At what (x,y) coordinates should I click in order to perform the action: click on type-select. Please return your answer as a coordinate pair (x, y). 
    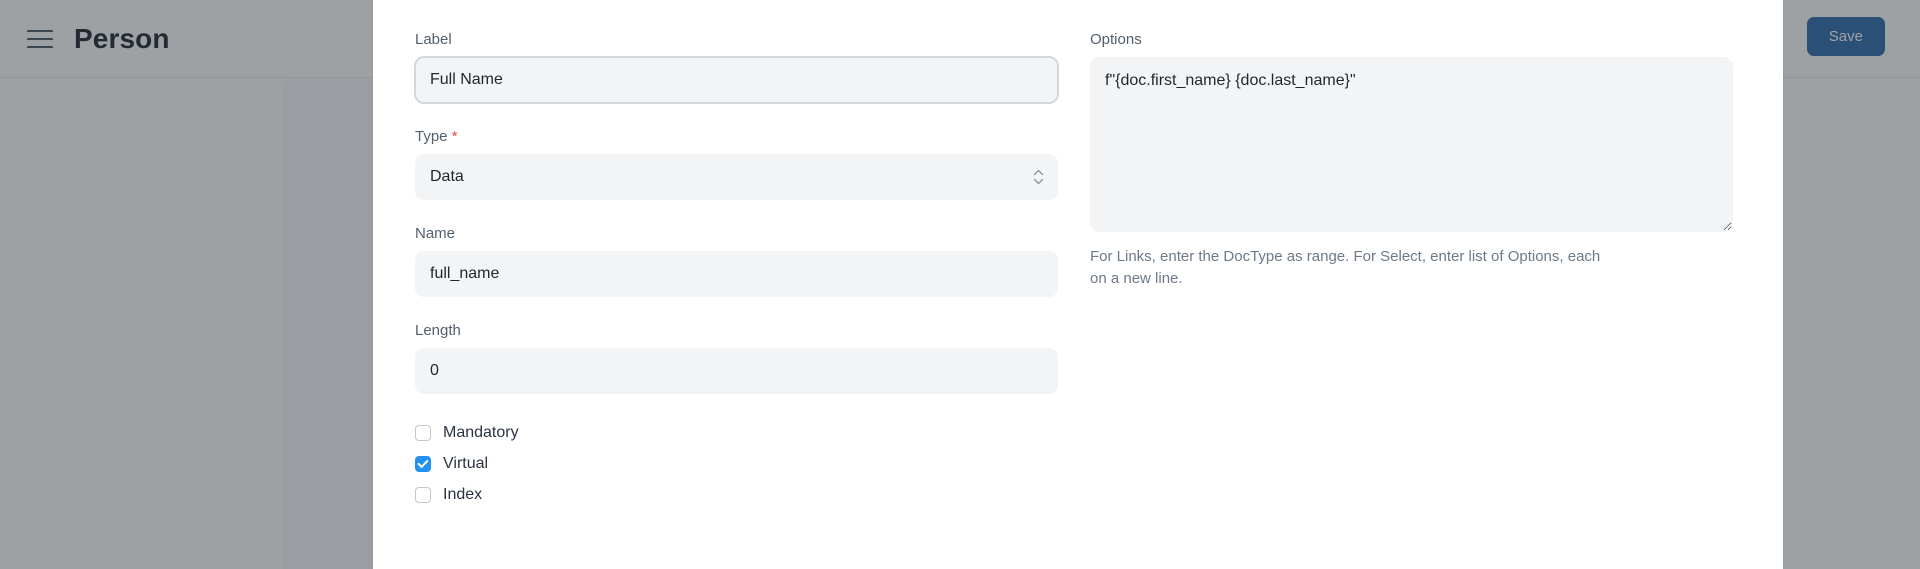
    Looking at the image, I should click on (736, 177).